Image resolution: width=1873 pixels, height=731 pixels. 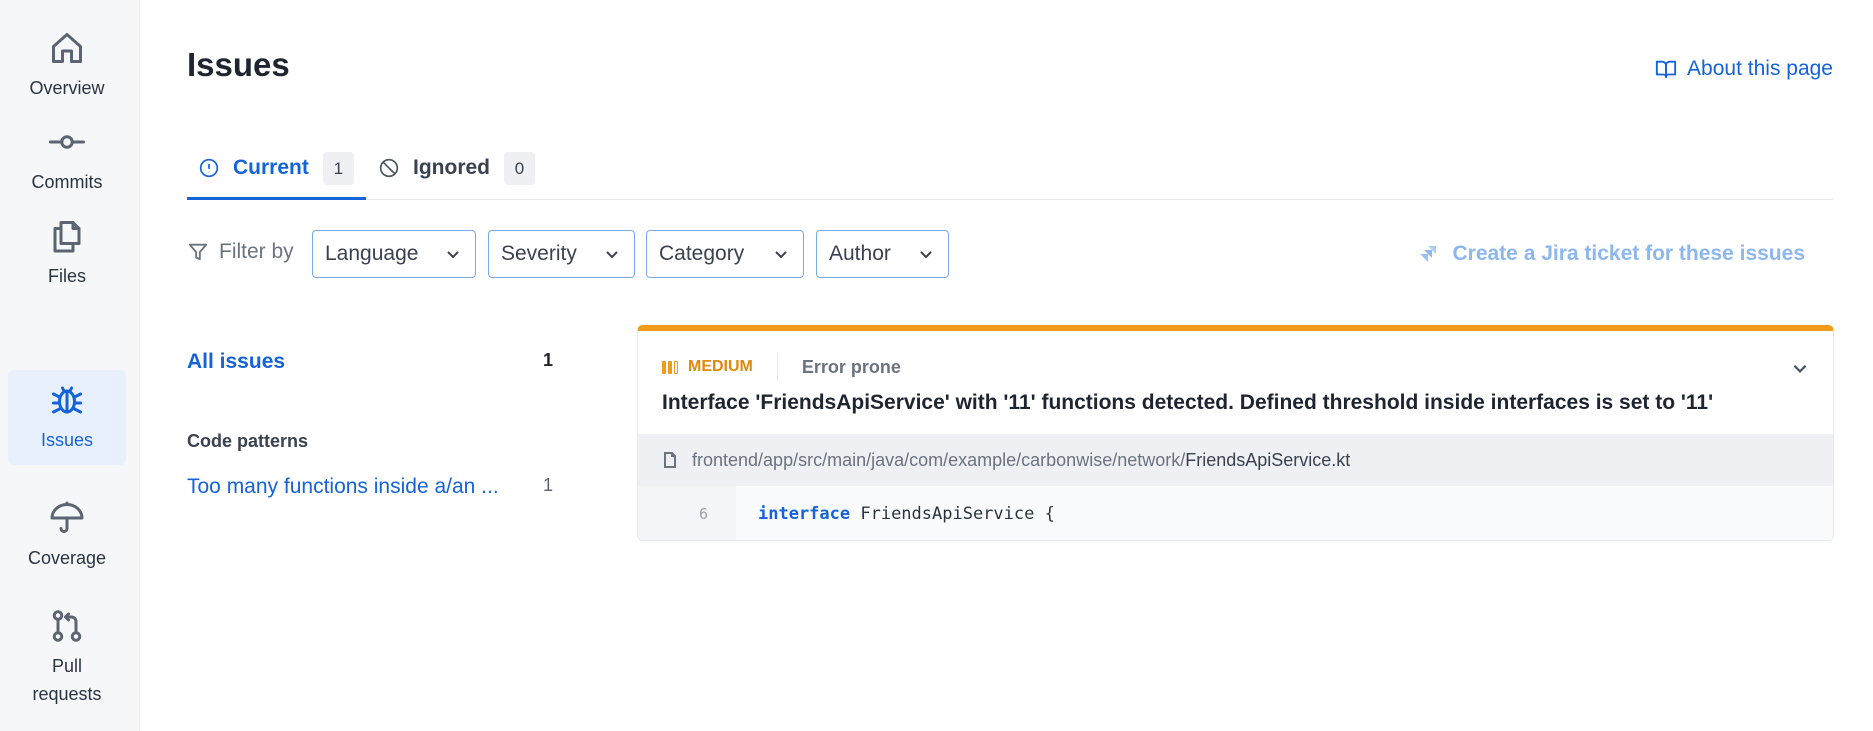 What do you see at coordinates (1428, 254) in the screenshot?
I see `jira-icon` at bounding box center [1428, 254].